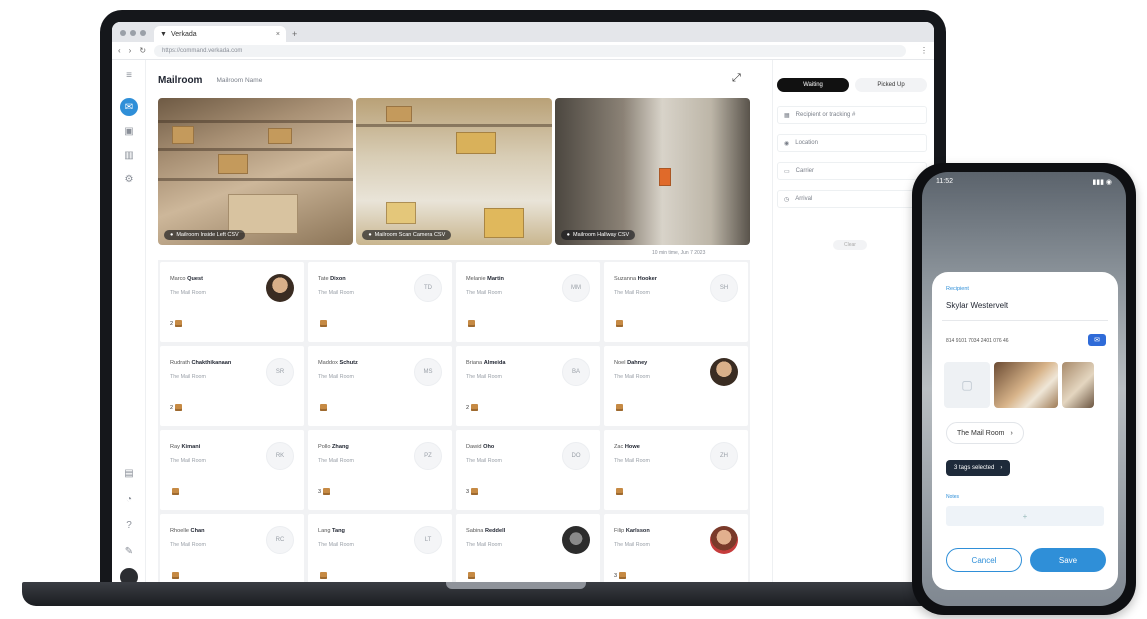 The height and width of the screenshot is (619, 1147). What do you see at coordinates (129, 322) in the screenshot?
I see `side-rail: ≡ ✉ ▣ ▥ ⚙ ▤ ◔ ? ✎` at bounding box center [129, 322].